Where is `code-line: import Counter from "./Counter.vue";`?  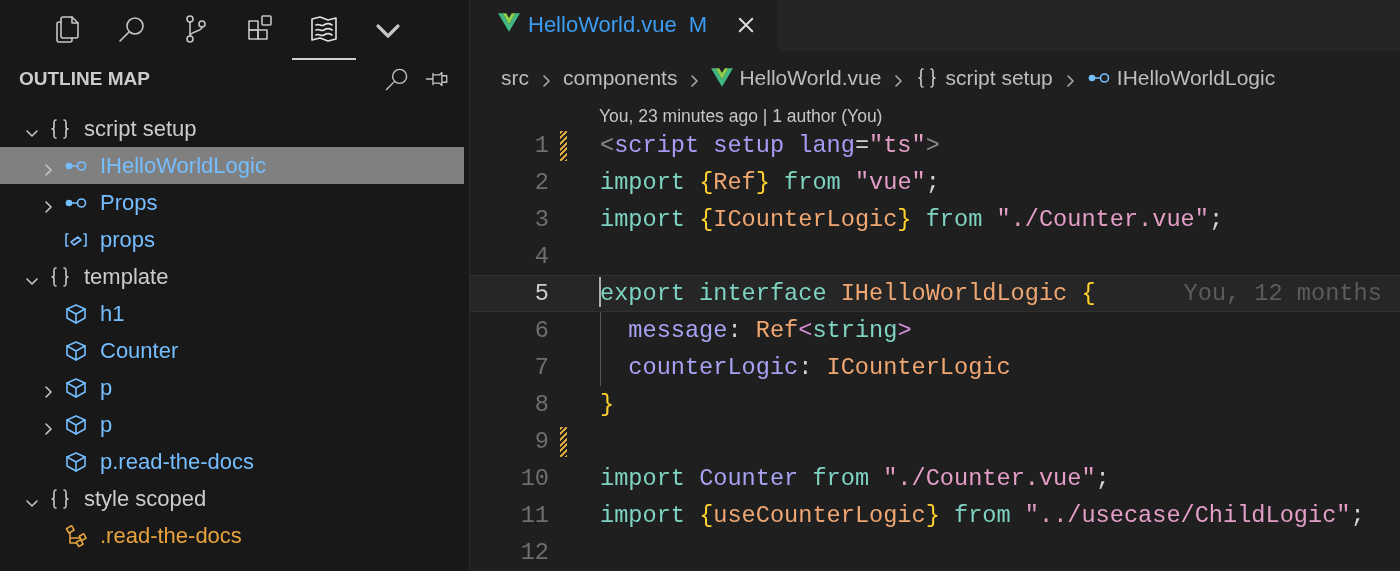 code-line: import Counter from "./Counter.vue"; is located at coordinates (855, 479).